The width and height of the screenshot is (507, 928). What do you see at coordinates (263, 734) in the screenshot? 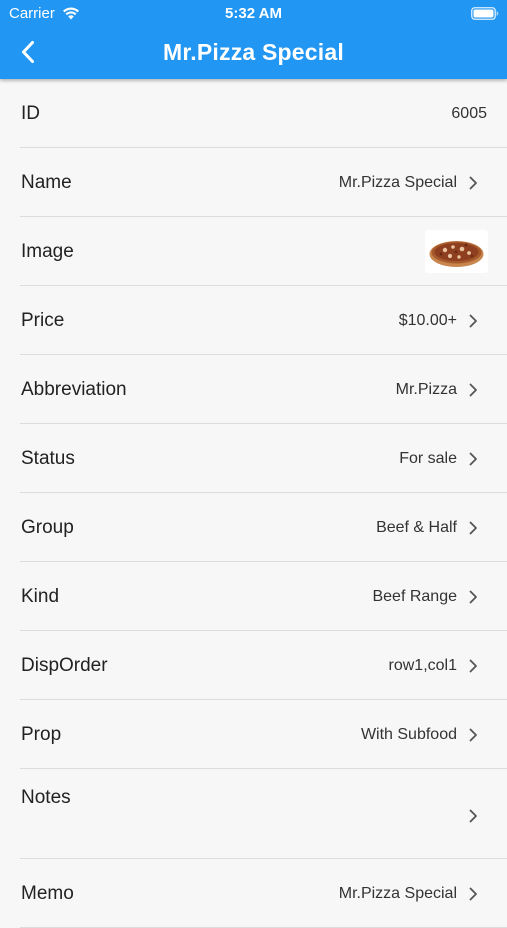
I see `row-prop: Prop With Subfood` at bounding box center [263, 734].